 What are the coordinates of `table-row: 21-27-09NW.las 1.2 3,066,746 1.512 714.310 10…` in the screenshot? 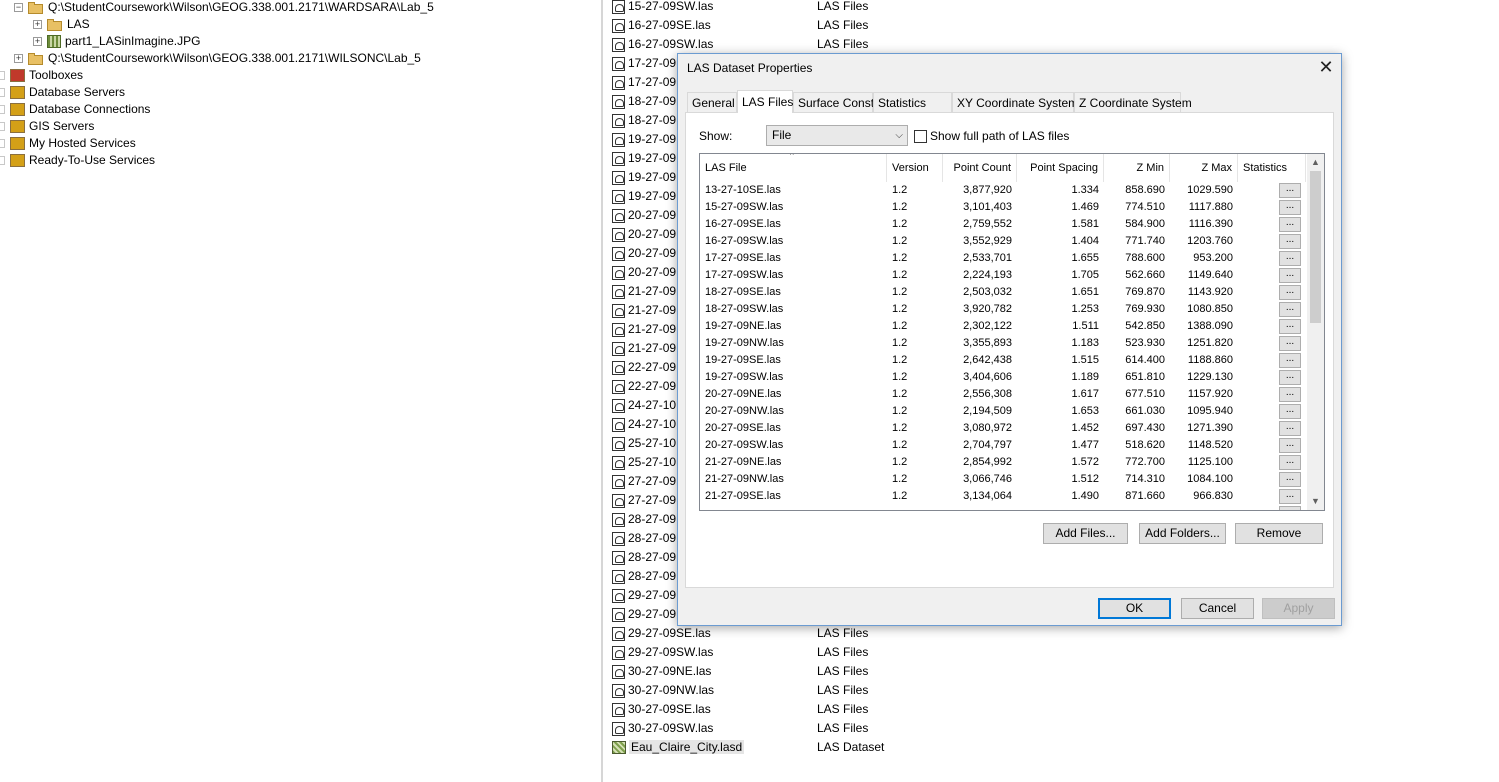 It's located at (1003, 479).